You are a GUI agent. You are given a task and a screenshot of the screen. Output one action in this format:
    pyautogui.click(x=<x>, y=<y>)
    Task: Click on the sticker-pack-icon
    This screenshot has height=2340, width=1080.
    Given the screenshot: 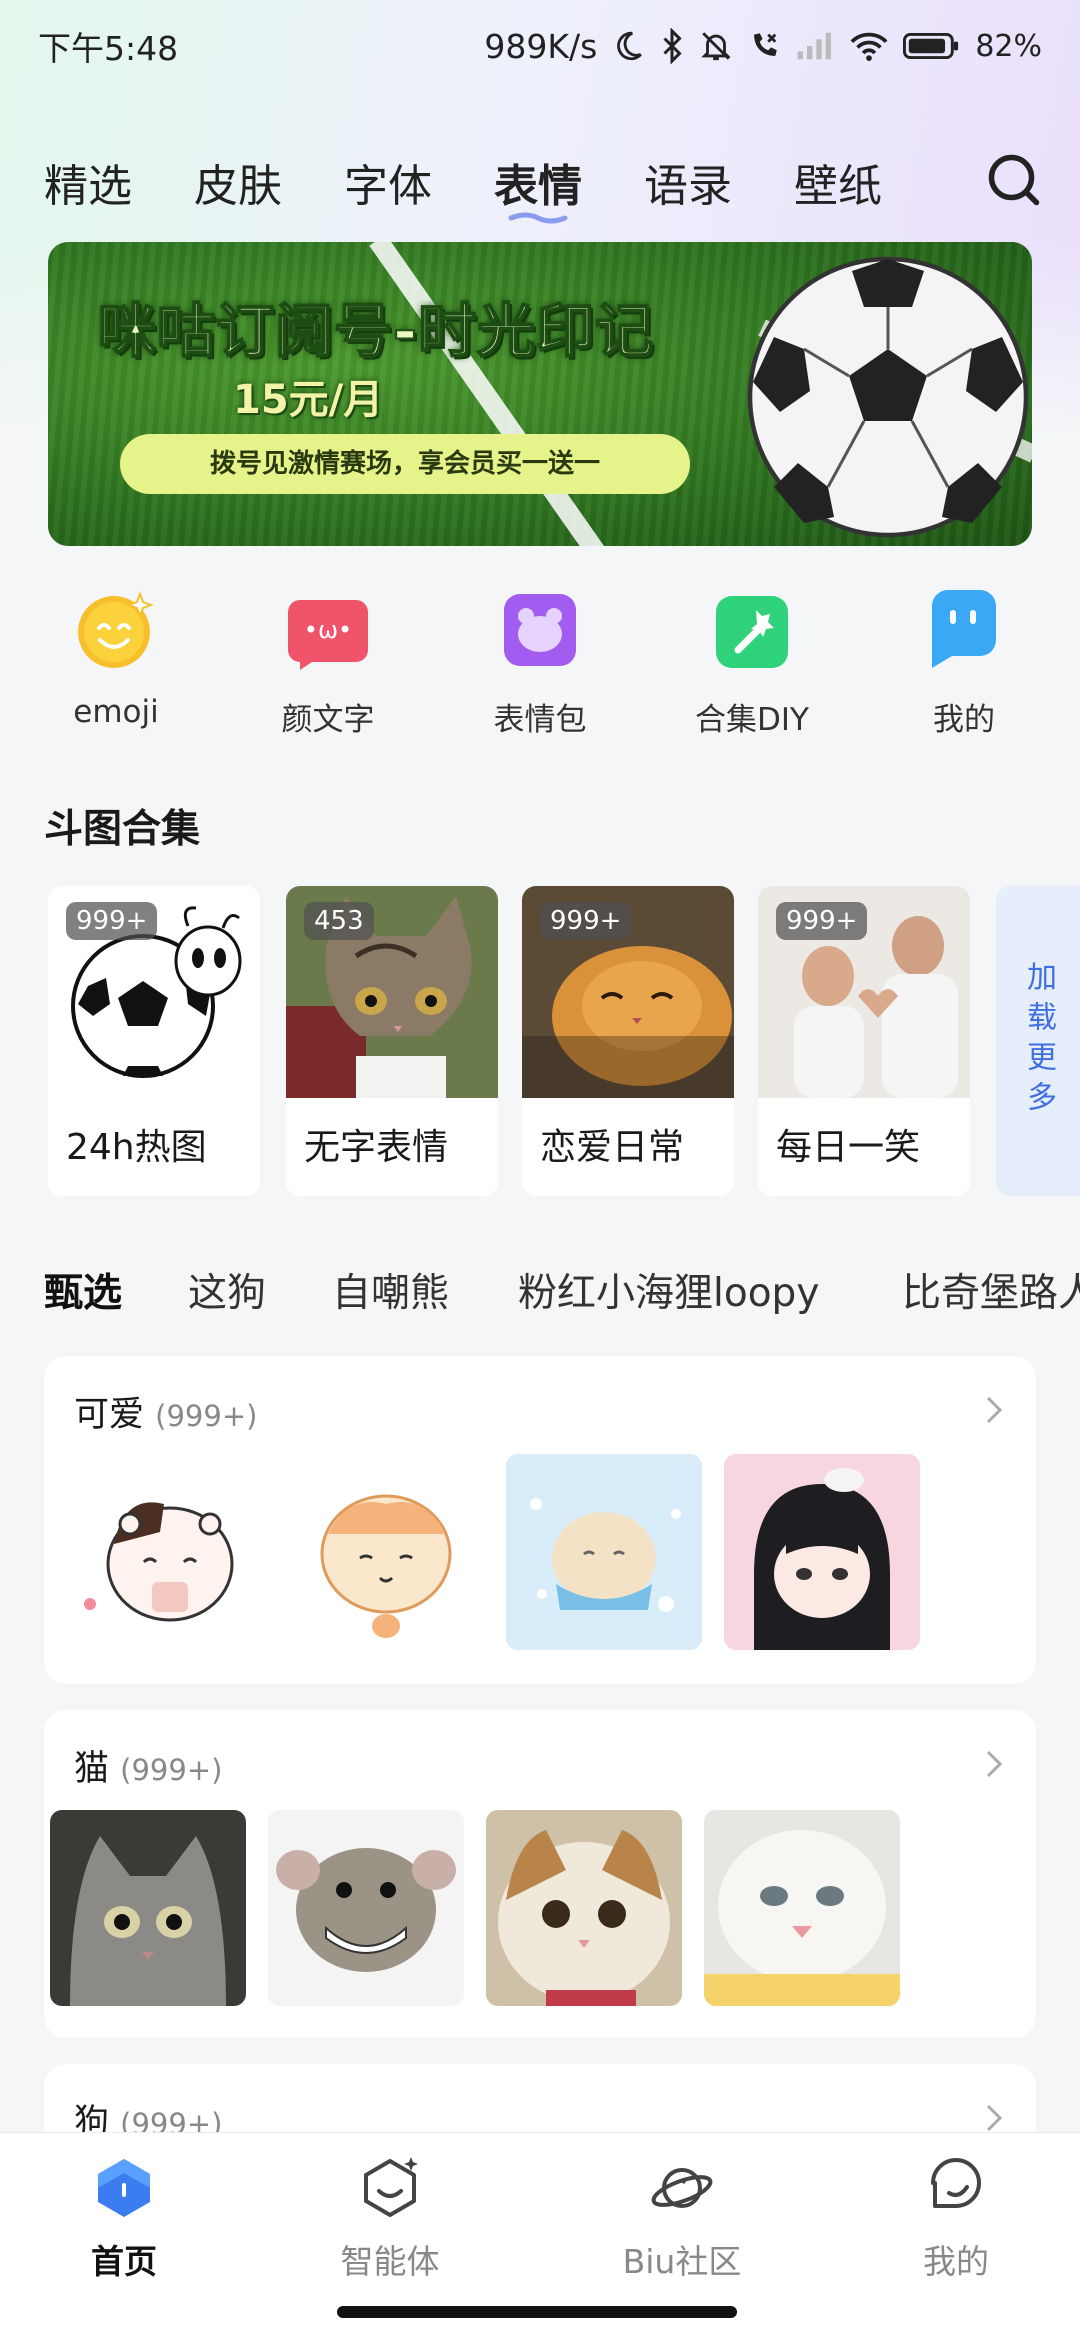 What is the action you would take?
    pyautogui.click(x=540, y=630)
    